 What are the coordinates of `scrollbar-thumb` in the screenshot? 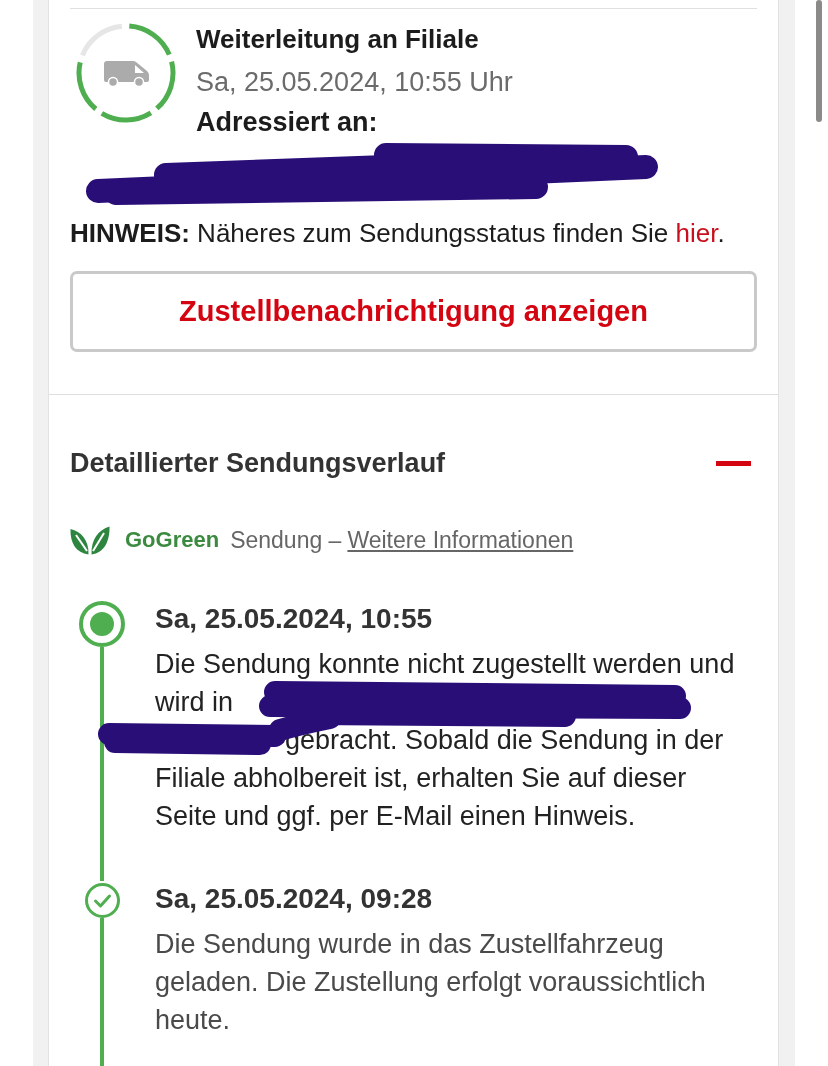 It's located at (819, 61).